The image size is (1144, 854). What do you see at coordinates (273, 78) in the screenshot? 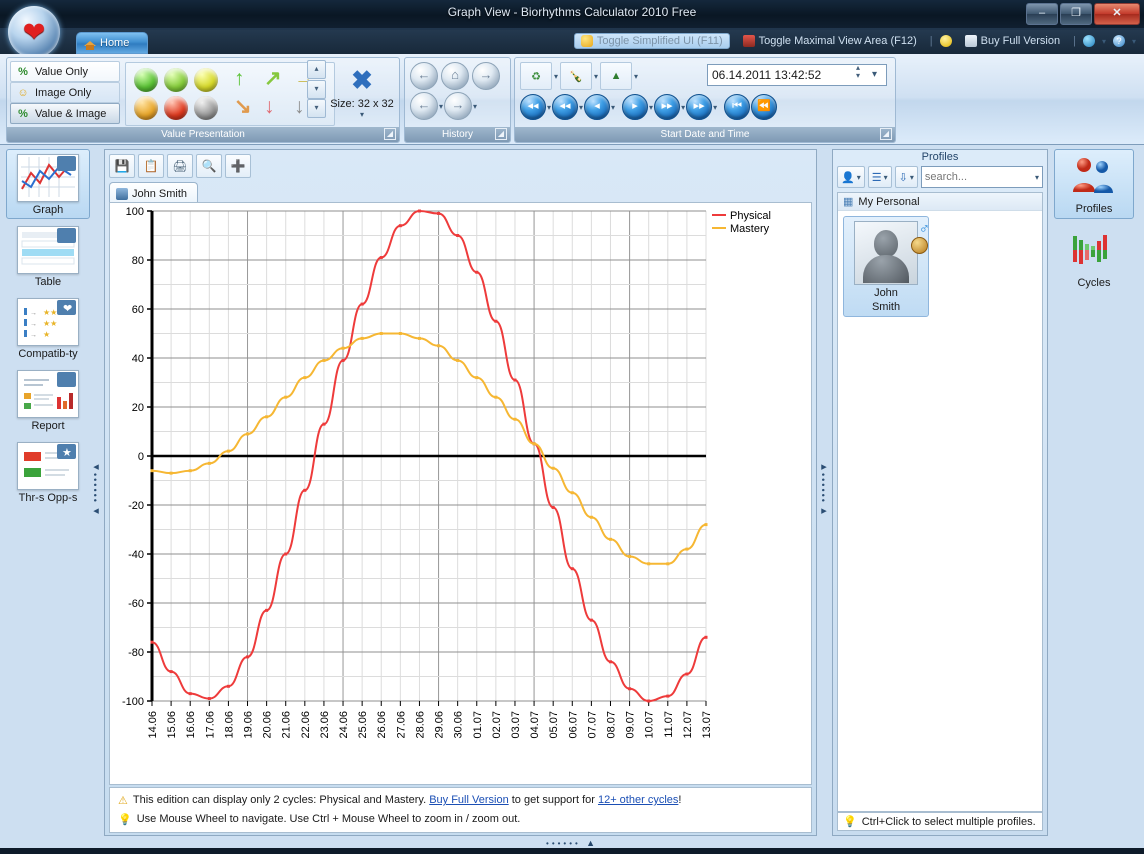
I see `arrow-up-right-icon: ↗` at bounding box center [273, 78].